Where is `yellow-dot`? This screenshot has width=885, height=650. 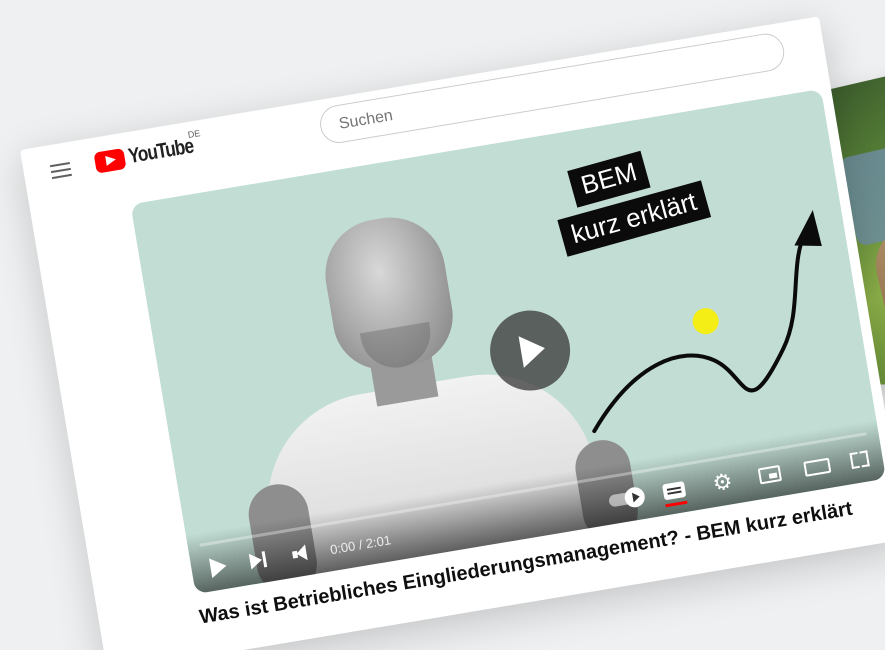
yellow-dot is located at coordinates (705, 321).